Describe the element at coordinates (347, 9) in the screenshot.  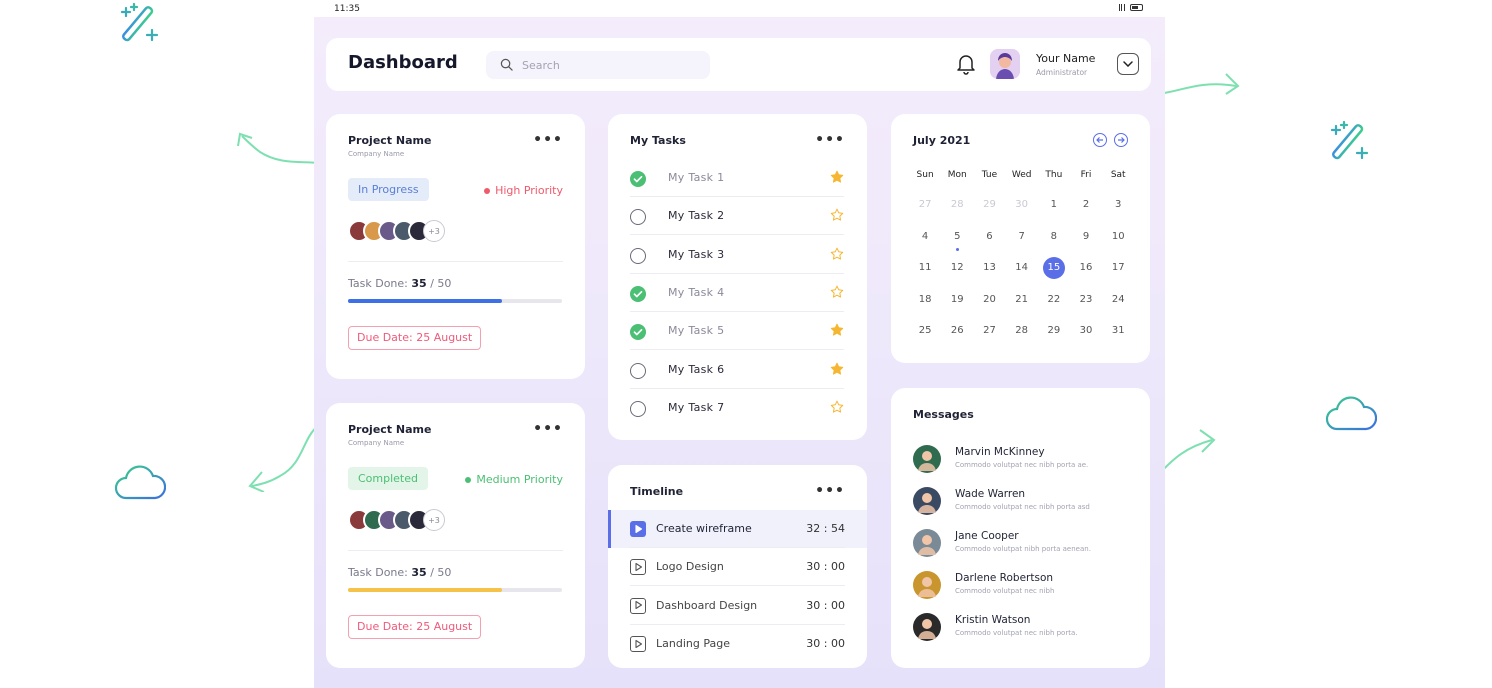
I see `status-time: 11:35` at that location.